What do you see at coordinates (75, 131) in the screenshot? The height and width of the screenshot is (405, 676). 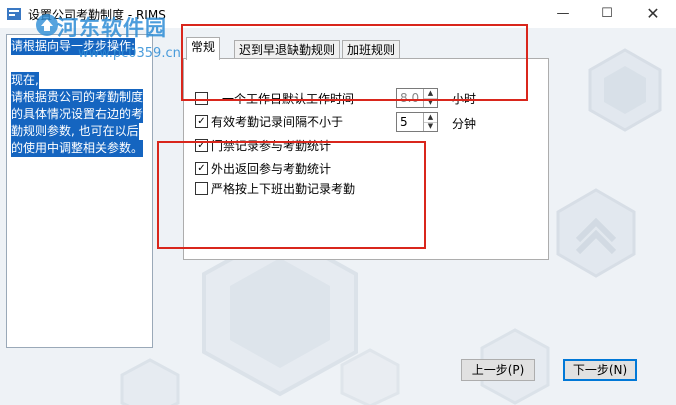 I see `guide-line: 勤规则参数, 也可在以后` at bounding box center [75, 131].